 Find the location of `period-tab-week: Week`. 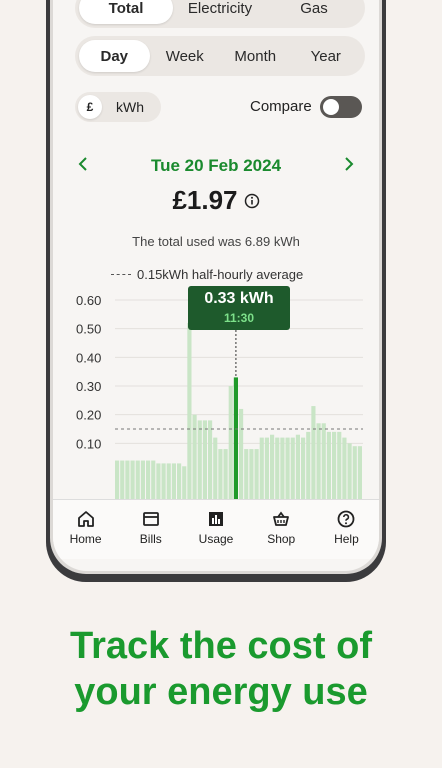

period-tab-week: Week is located at coordinates (185, 56).